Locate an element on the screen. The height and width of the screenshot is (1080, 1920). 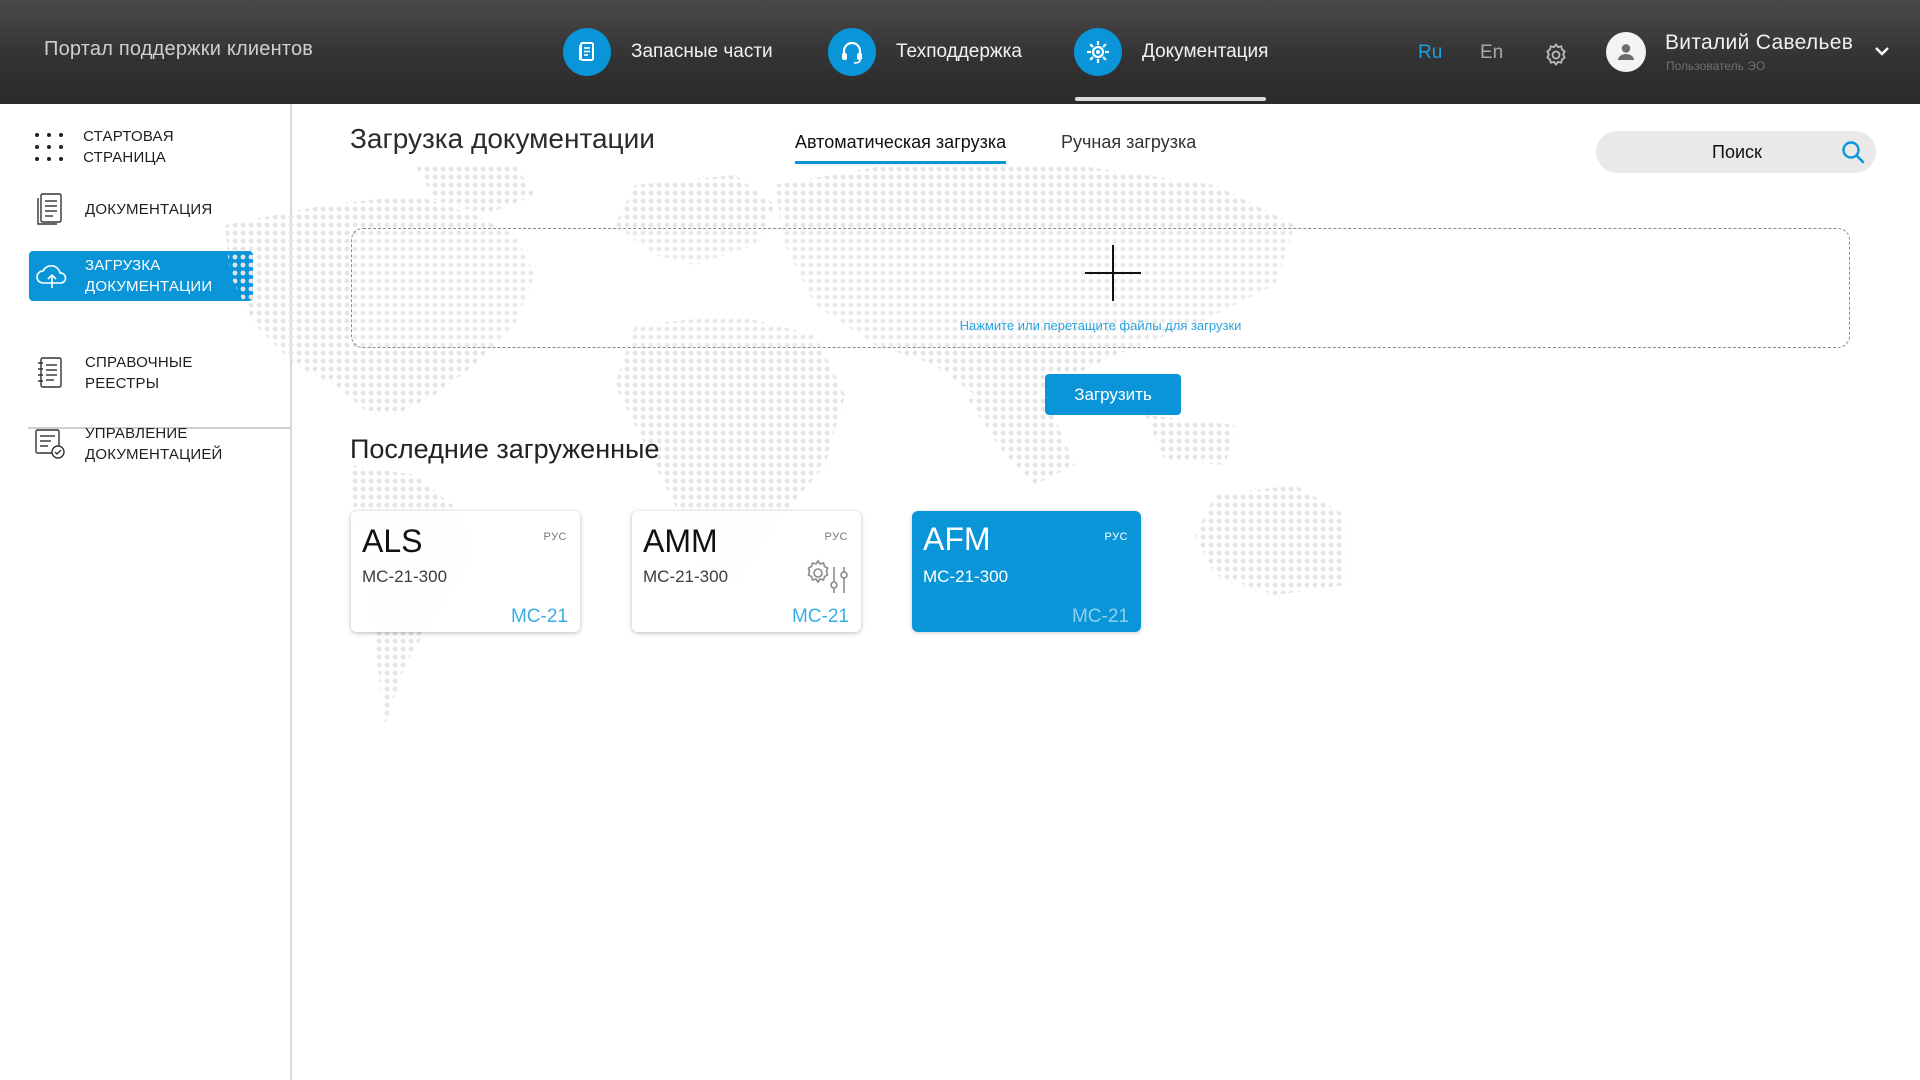
gear-doc-icon is located at coordinates (1098, 52).